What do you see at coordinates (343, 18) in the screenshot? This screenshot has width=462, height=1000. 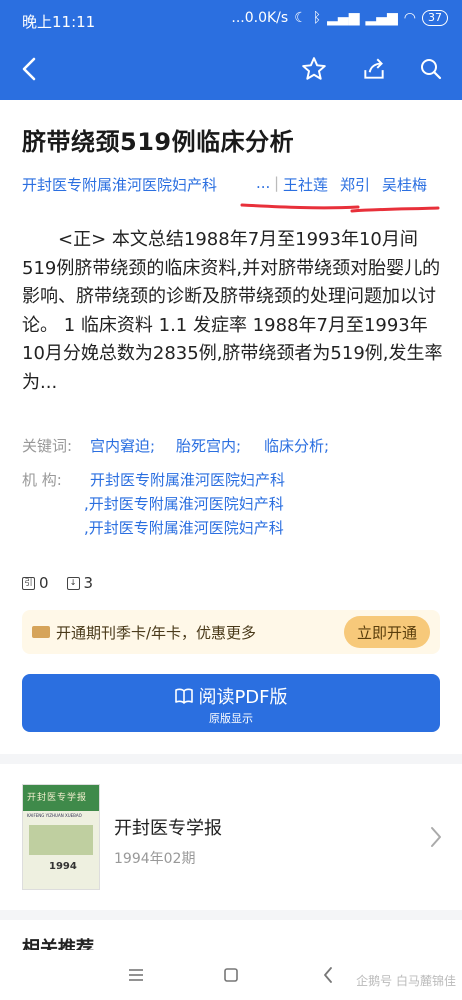 I see `signal-icon: ▂▄▆` at bounding box center [343, 18].